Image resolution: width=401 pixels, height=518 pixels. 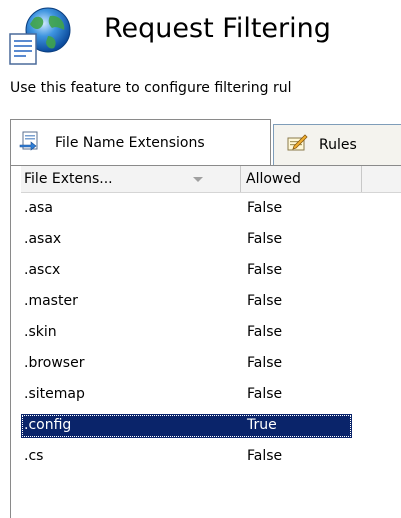 What do you see at coordinates (211, 301) in the screenshot?
I see `list-item: .master False` at bounding box center [211, 301].